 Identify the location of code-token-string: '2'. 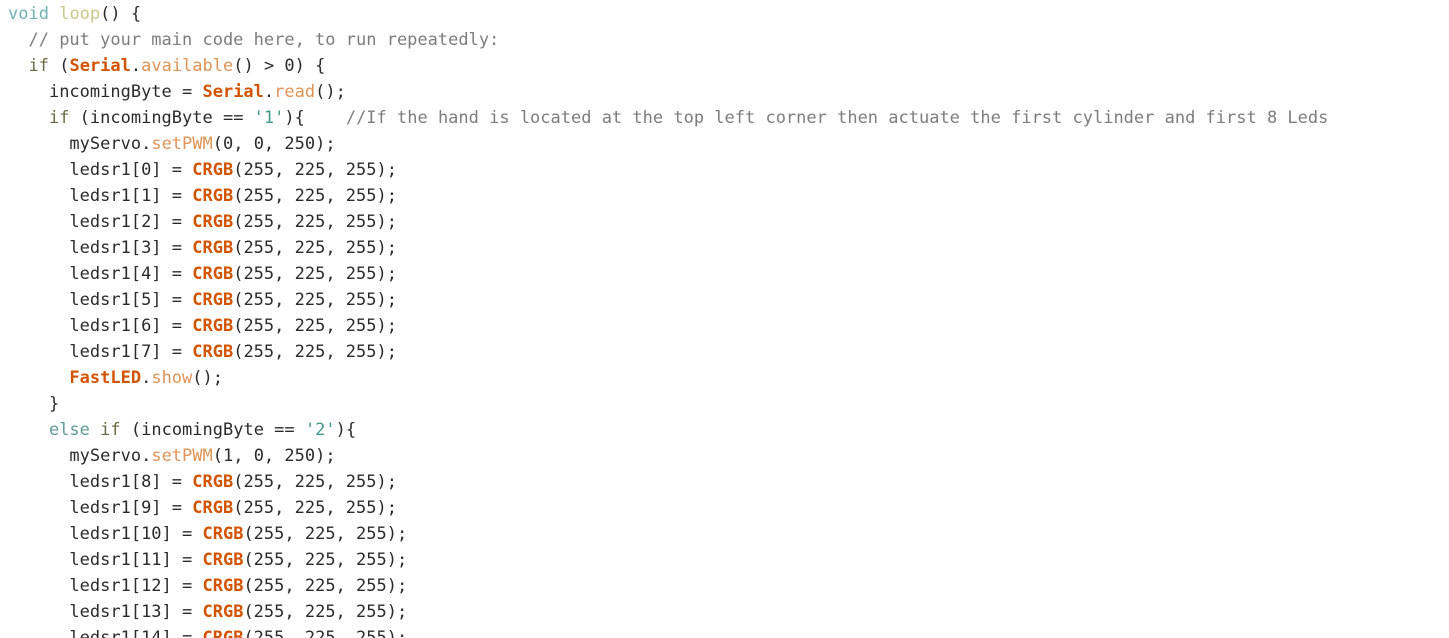
(320, 430).